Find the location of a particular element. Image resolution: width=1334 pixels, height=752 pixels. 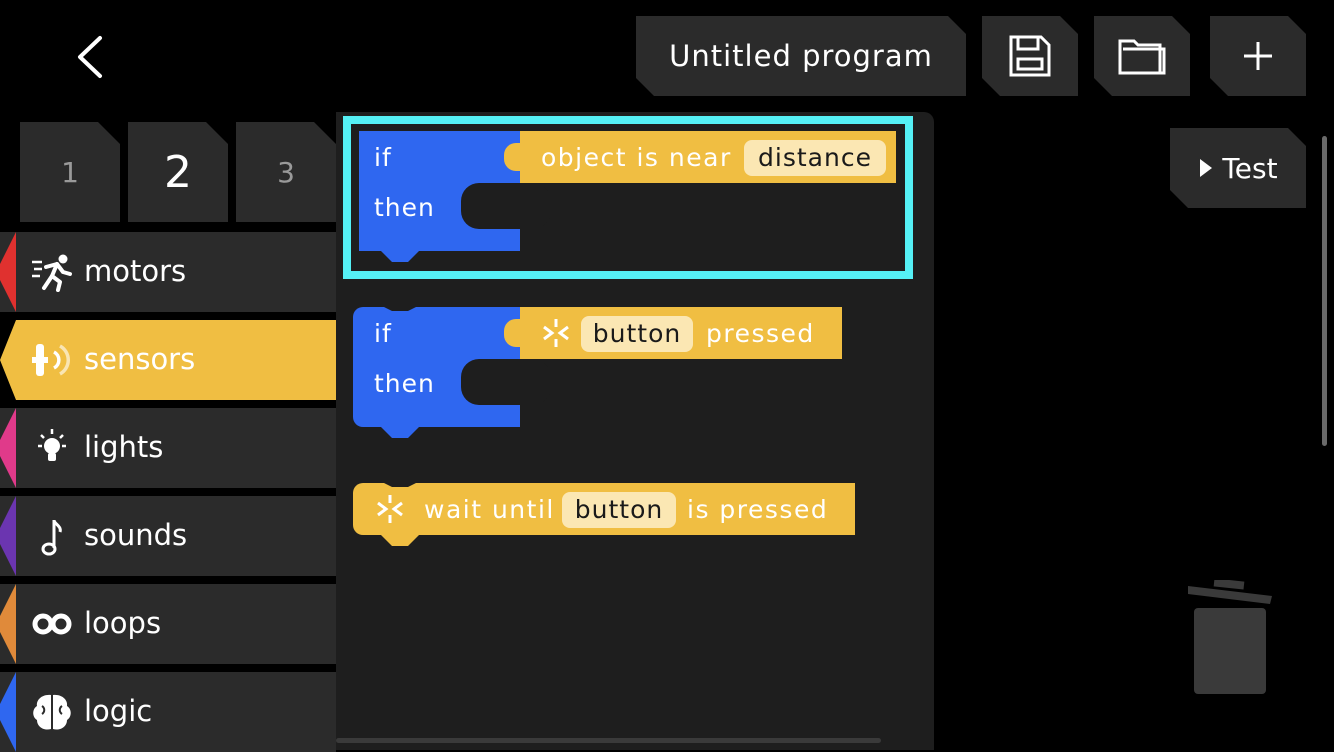

pressed-label: pressed is located at coordinates (760, 333).